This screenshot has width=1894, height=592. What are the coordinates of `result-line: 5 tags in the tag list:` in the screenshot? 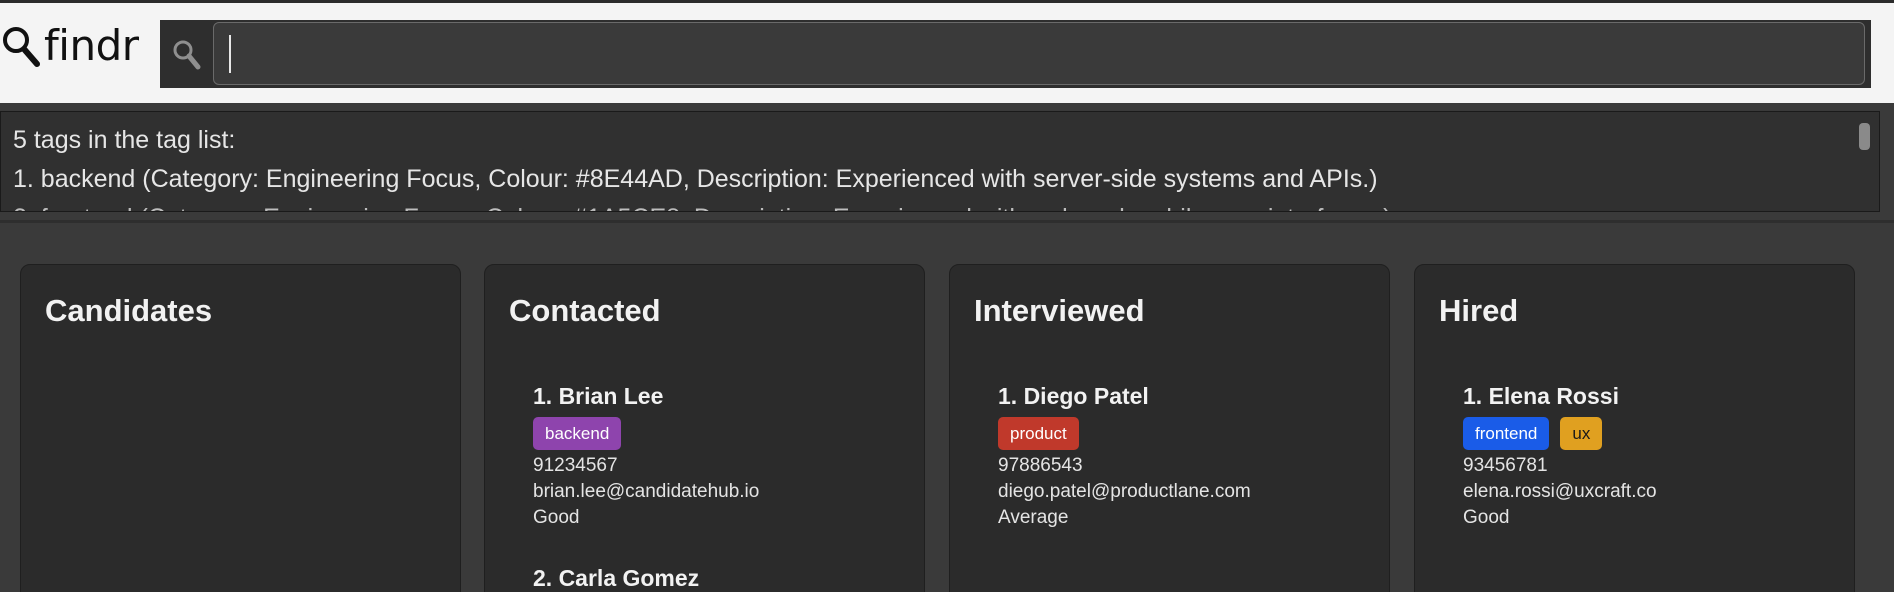 It's located at (124, 140).